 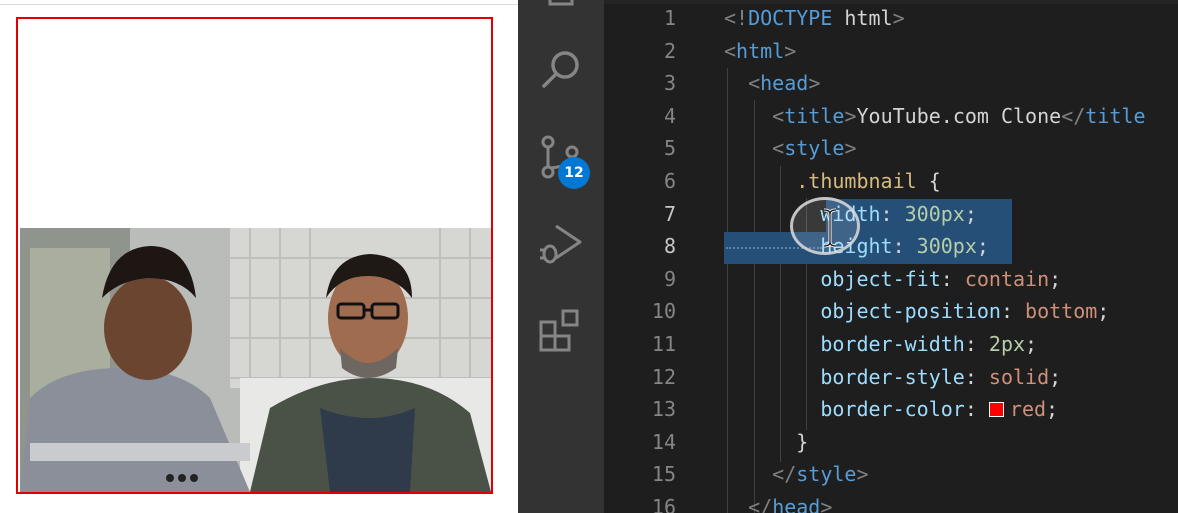 I want to click on preview-top-border, so click(x=259, y=4).